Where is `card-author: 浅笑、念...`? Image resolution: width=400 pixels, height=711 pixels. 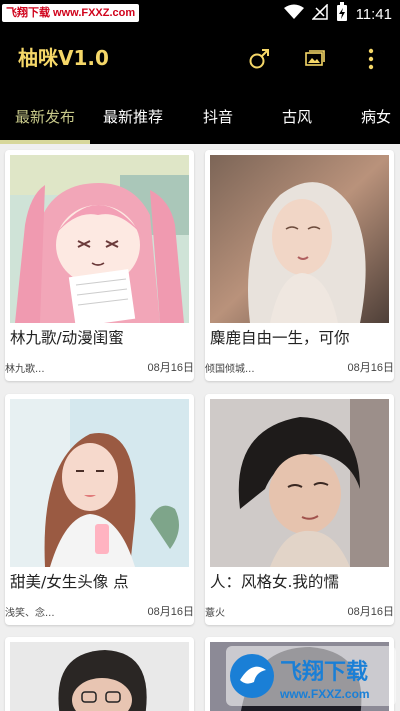 card-author: 浅笑、念... is located at coordinates (30, 613).